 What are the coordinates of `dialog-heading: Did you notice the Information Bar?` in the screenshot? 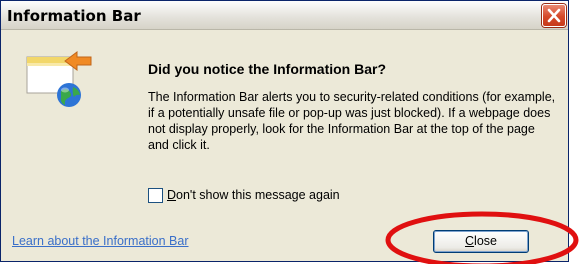 It's located at (267, 69).